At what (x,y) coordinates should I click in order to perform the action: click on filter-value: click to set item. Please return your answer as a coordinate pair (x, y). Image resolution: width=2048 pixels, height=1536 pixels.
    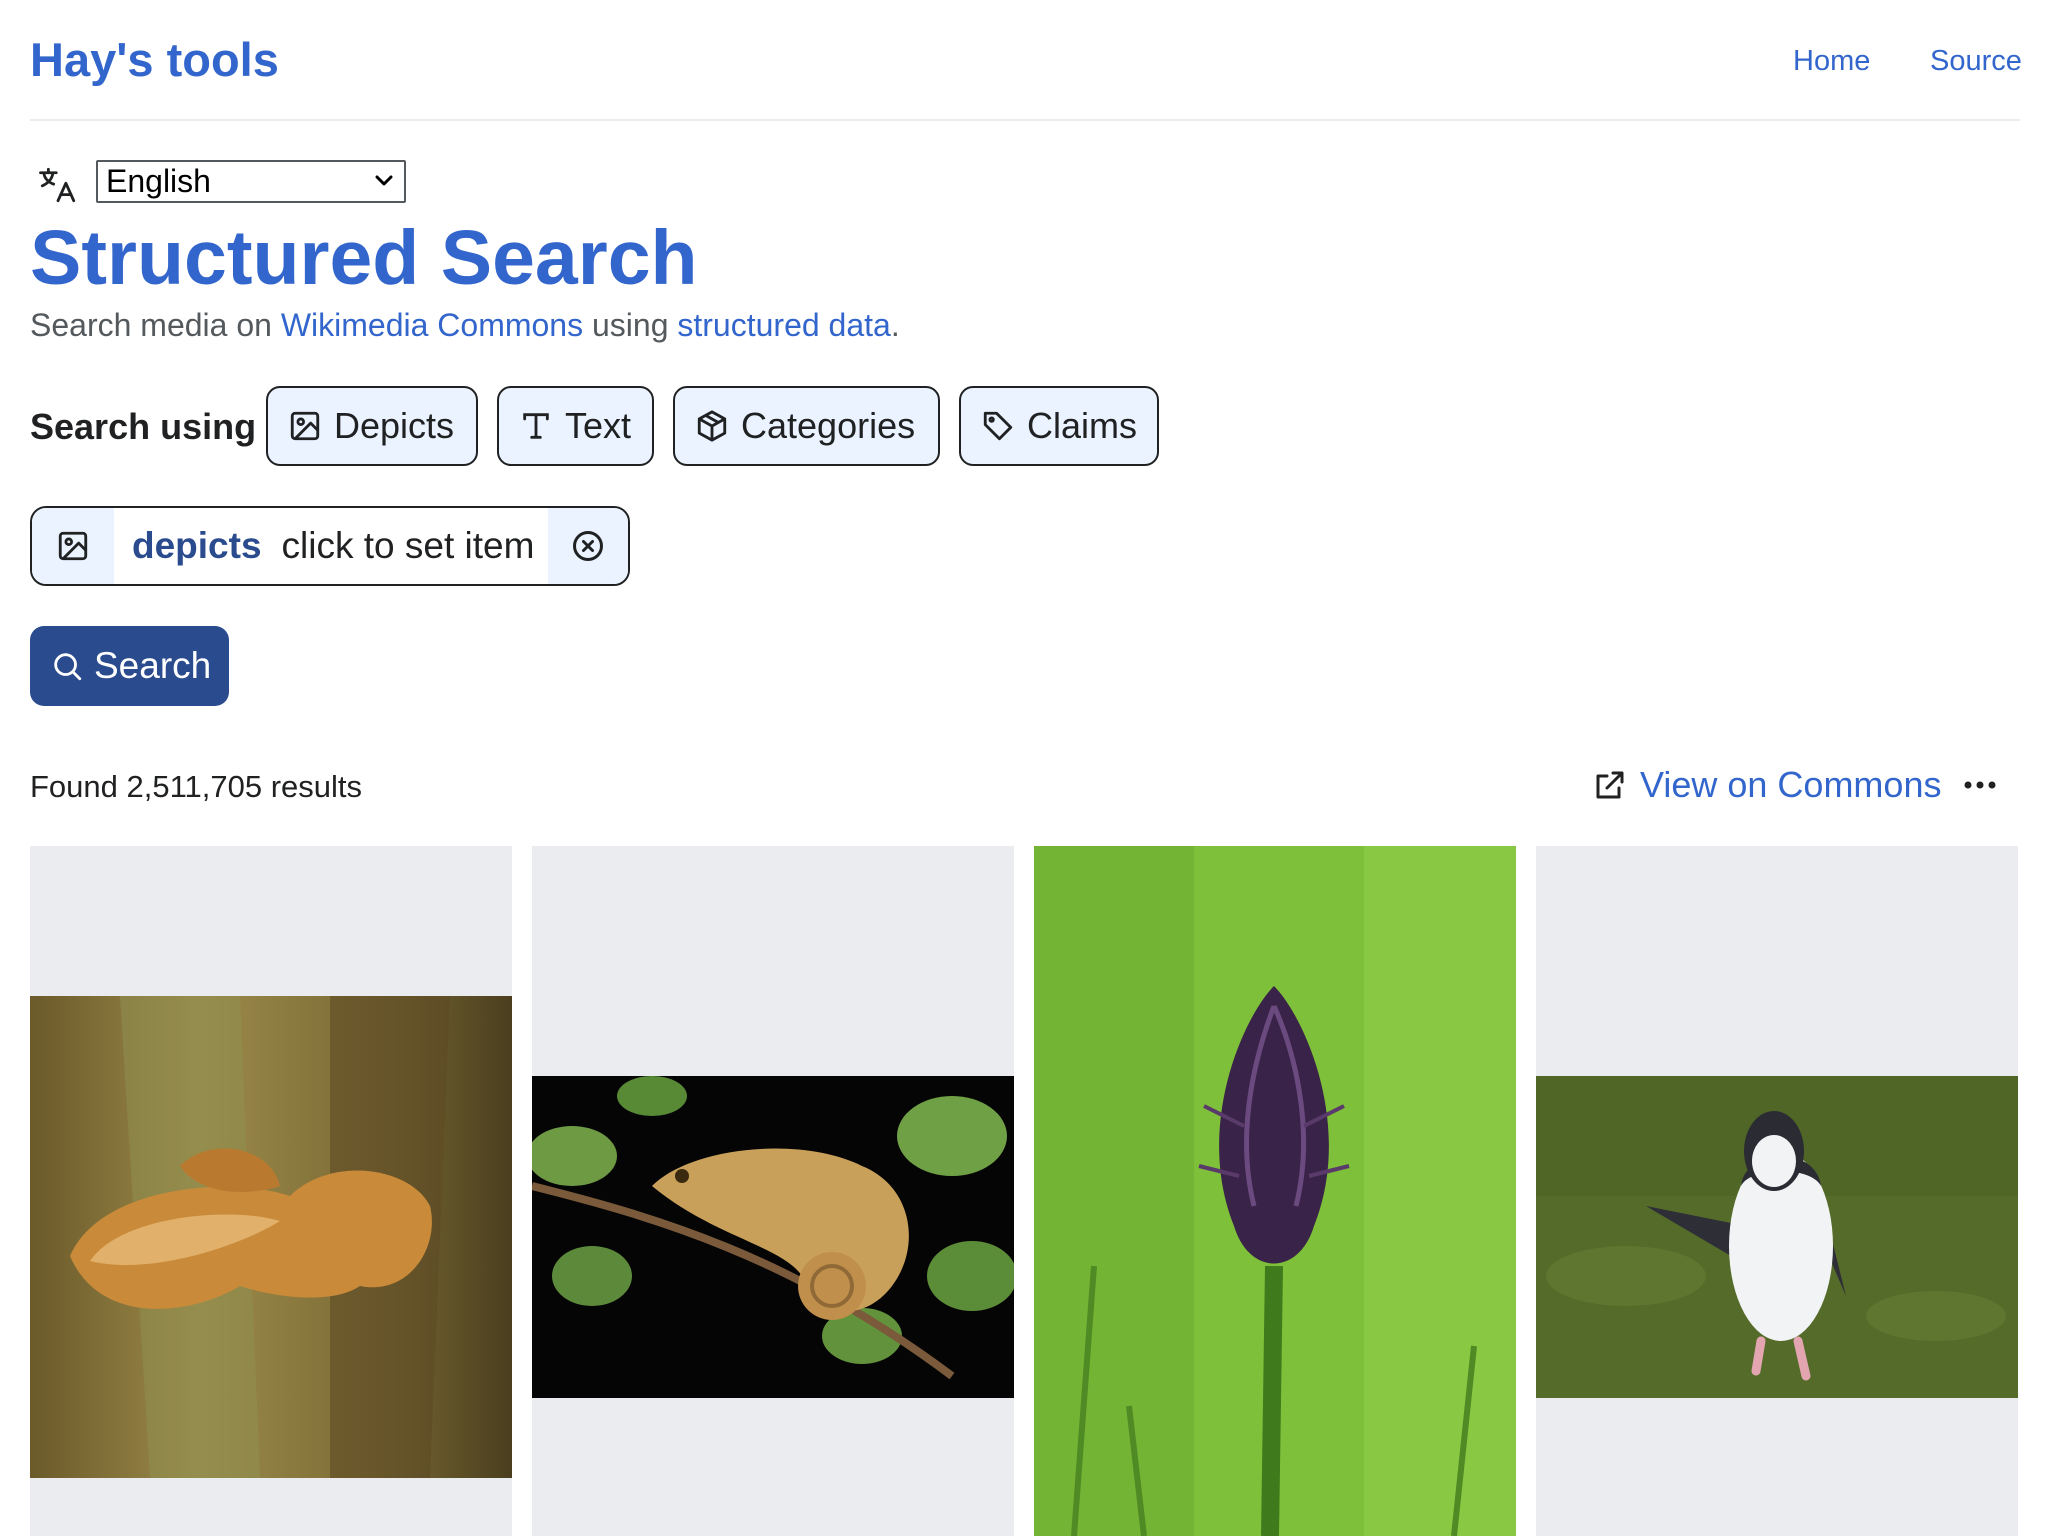
    Looking at the image, I should click on (408, 545).